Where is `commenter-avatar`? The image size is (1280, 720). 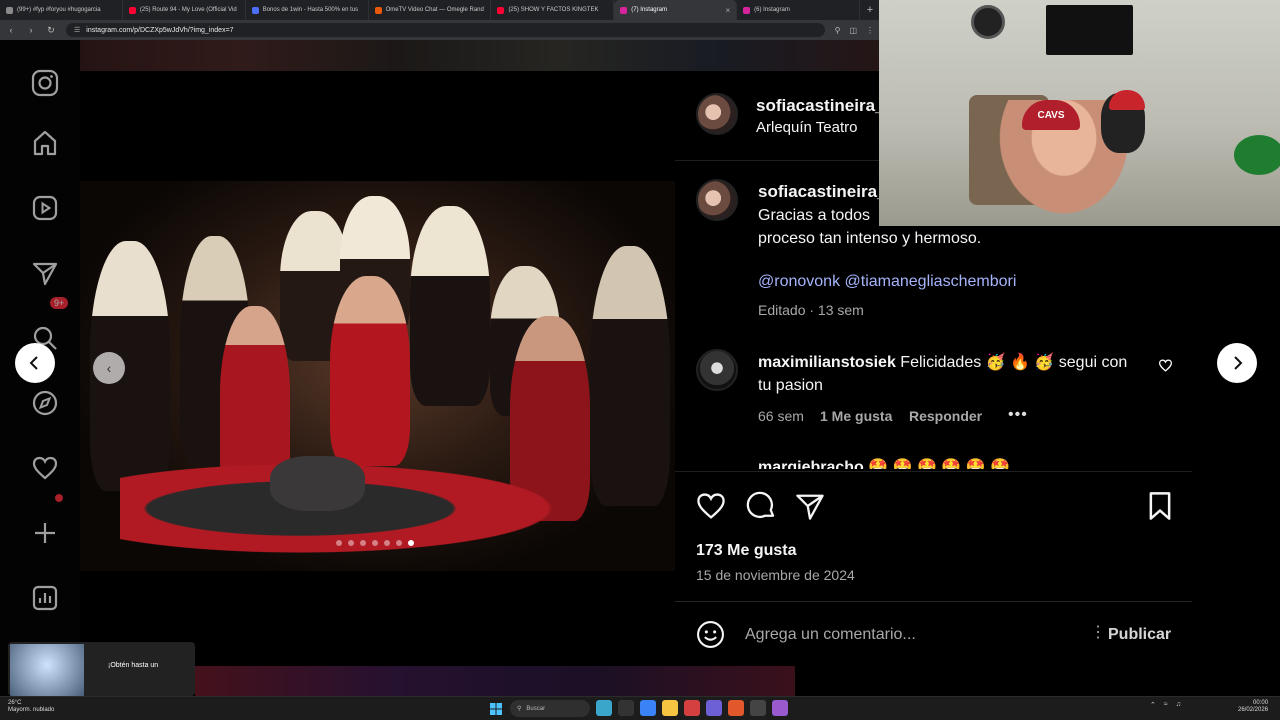 commenter-avatar is located at coordinates (717, 370).